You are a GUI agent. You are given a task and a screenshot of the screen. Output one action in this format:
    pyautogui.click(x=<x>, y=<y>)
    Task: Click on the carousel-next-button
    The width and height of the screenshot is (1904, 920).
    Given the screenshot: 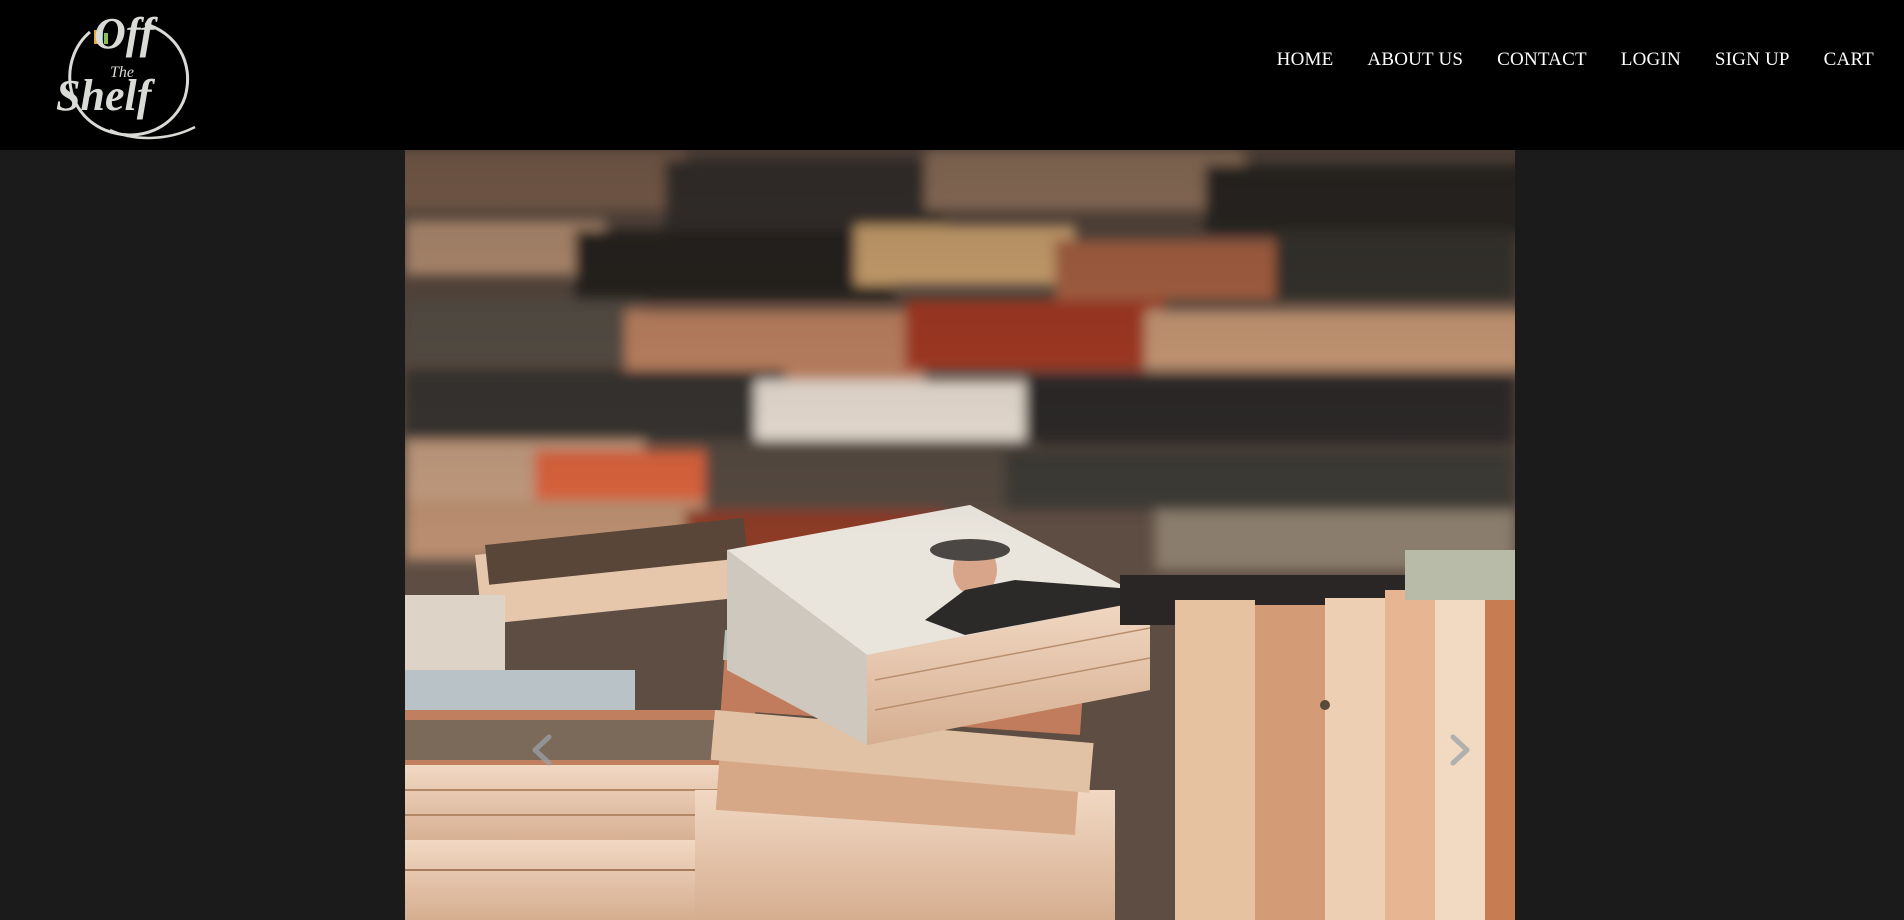 What is the action you would take?
    pyautogui.click(x=1460, y=750)
    